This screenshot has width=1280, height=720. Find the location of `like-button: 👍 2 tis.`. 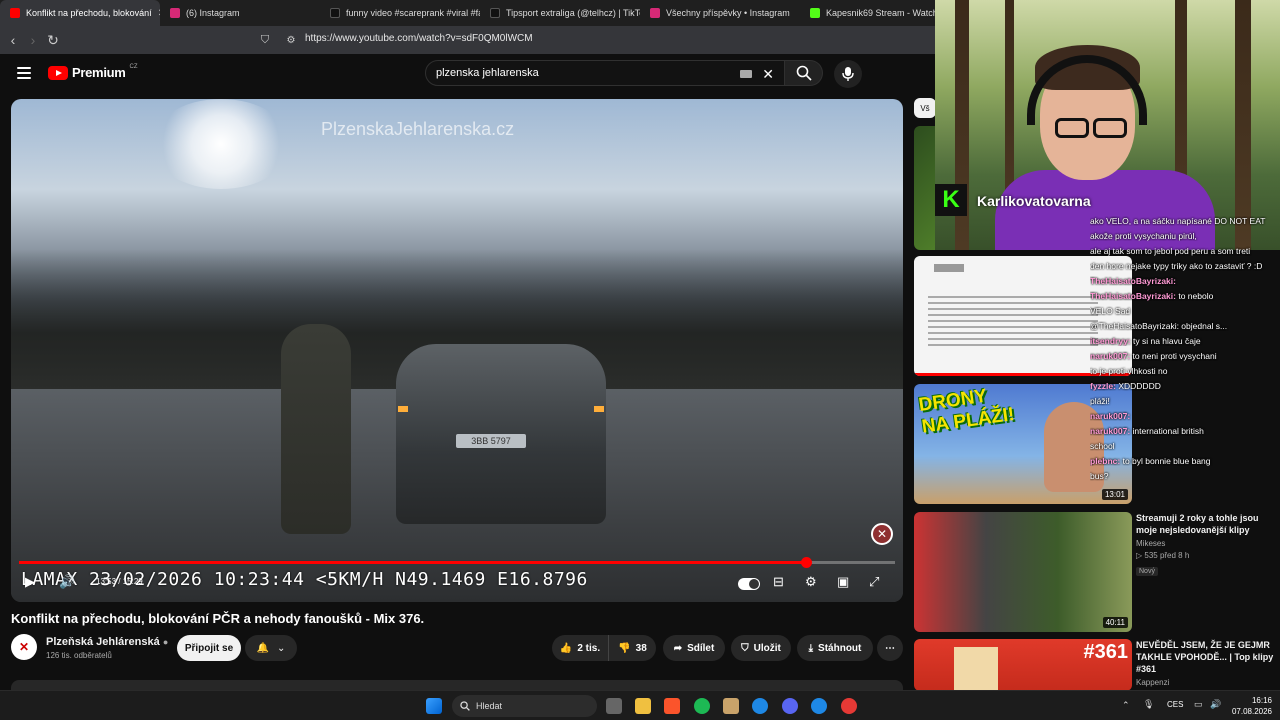

like-button: 👍 2 tis. is located at coordinates (580, 648).